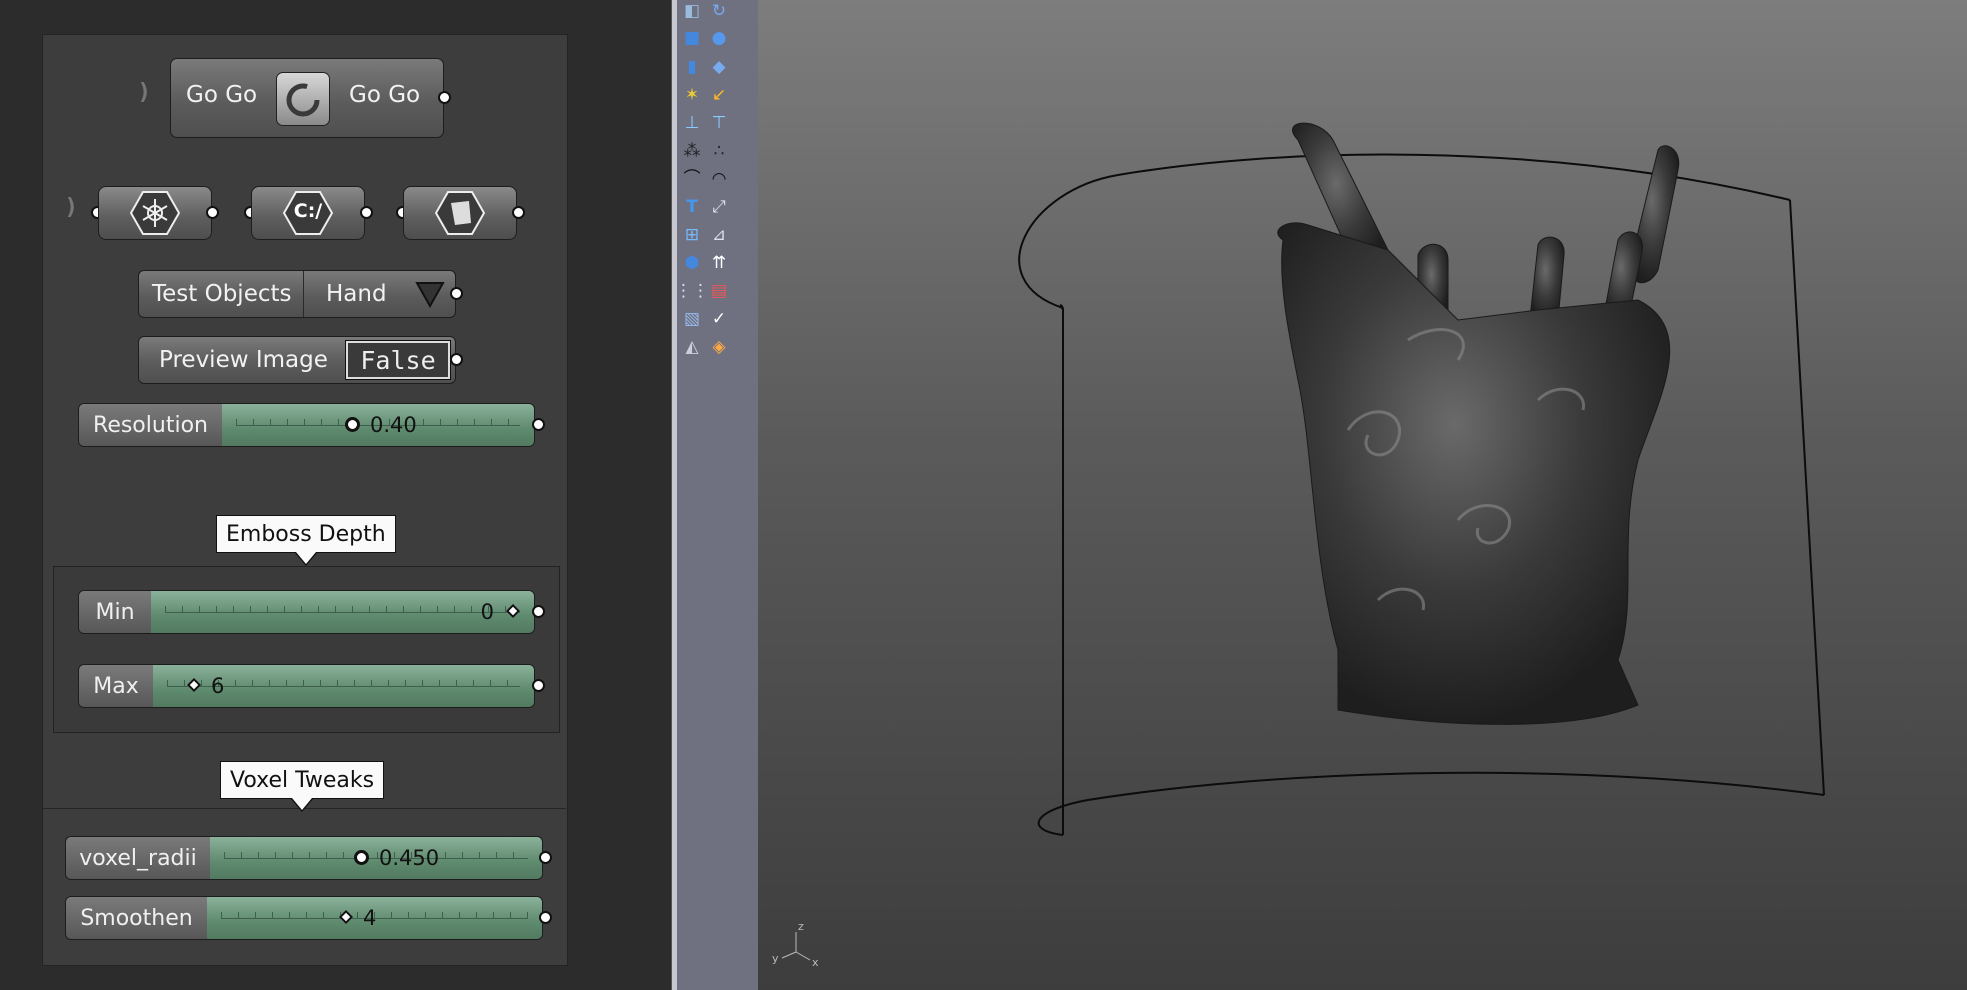  I want to click on axis-y-label: y, so click(775, 958).